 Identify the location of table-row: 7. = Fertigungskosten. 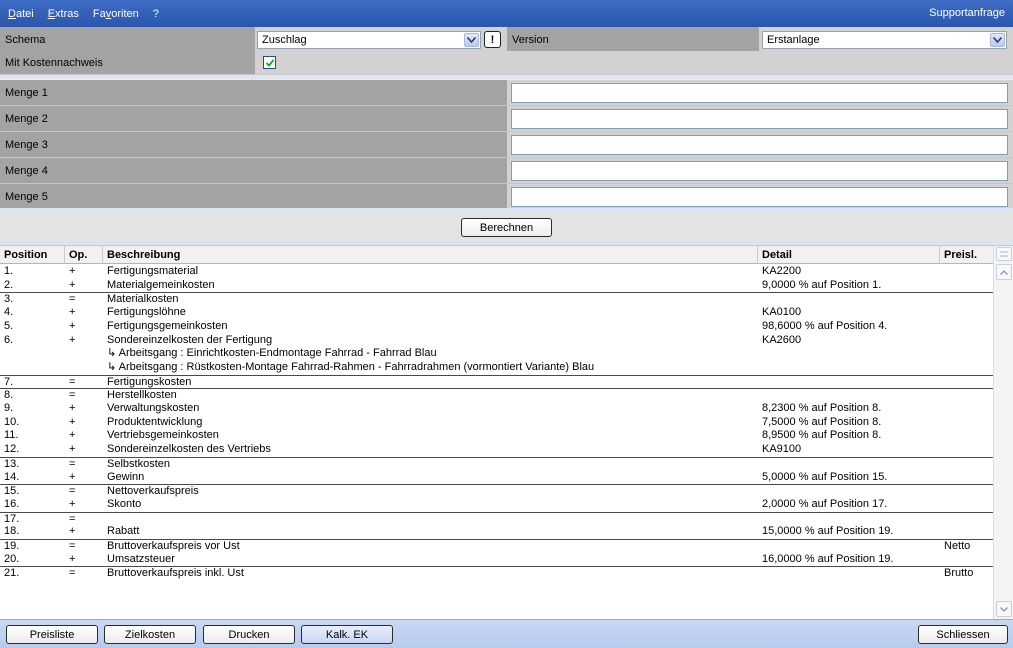
(496, 381).